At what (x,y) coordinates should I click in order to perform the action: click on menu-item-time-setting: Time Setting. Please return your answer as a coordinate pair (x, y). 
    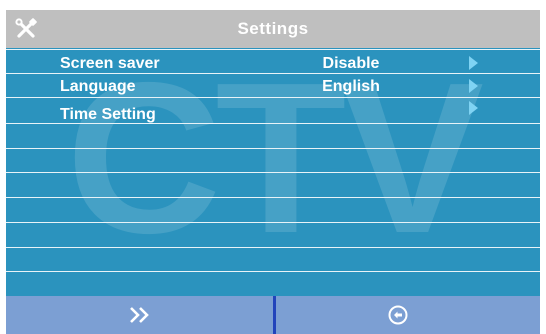
    Looking at the image, I should click on (273, 113).